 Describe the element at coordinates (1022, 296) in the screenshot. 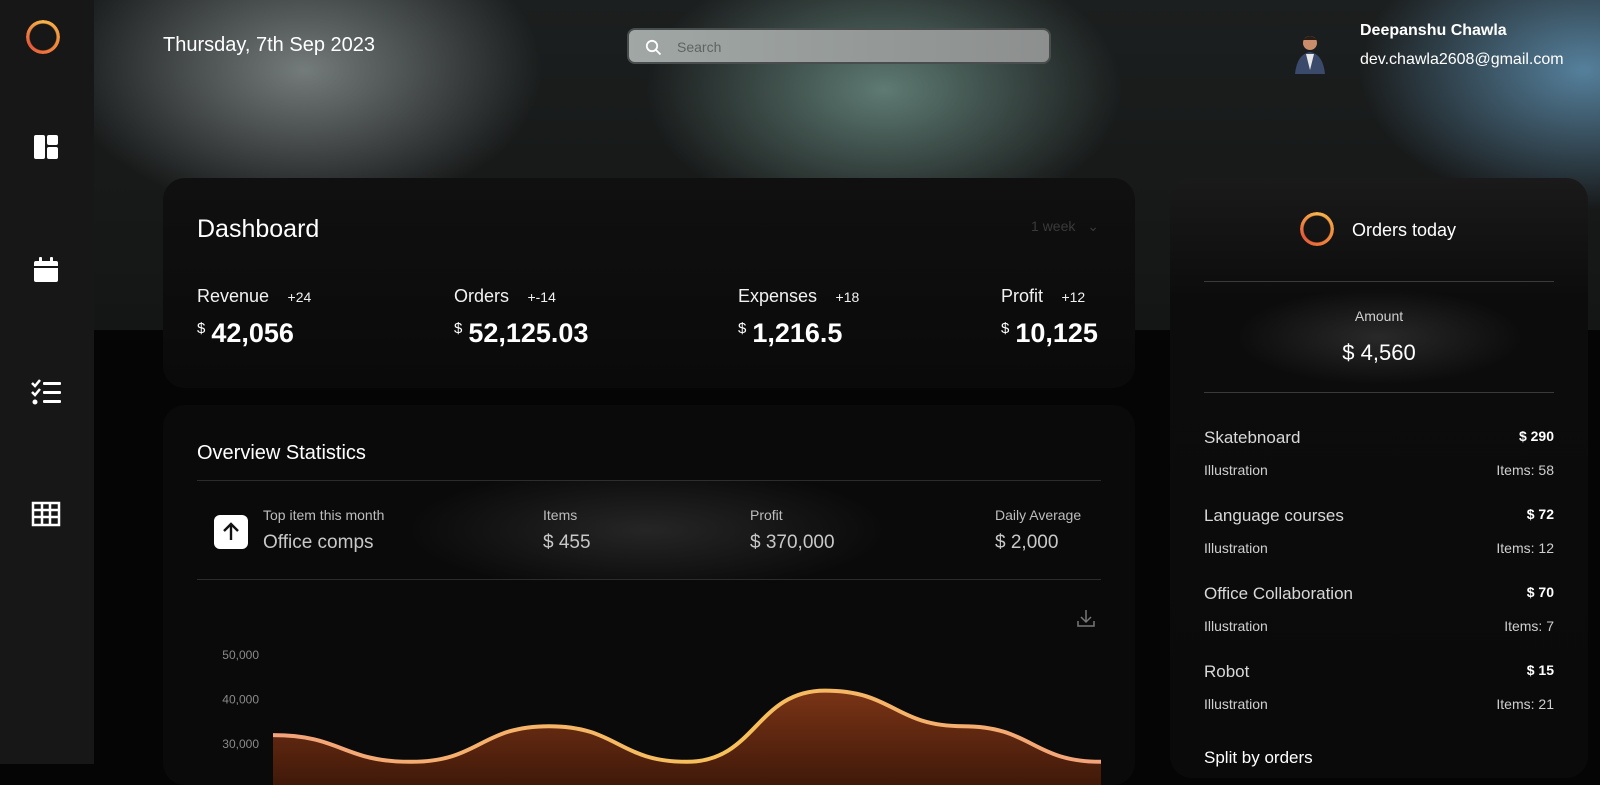

I see `stat-label: Profit` at that location.